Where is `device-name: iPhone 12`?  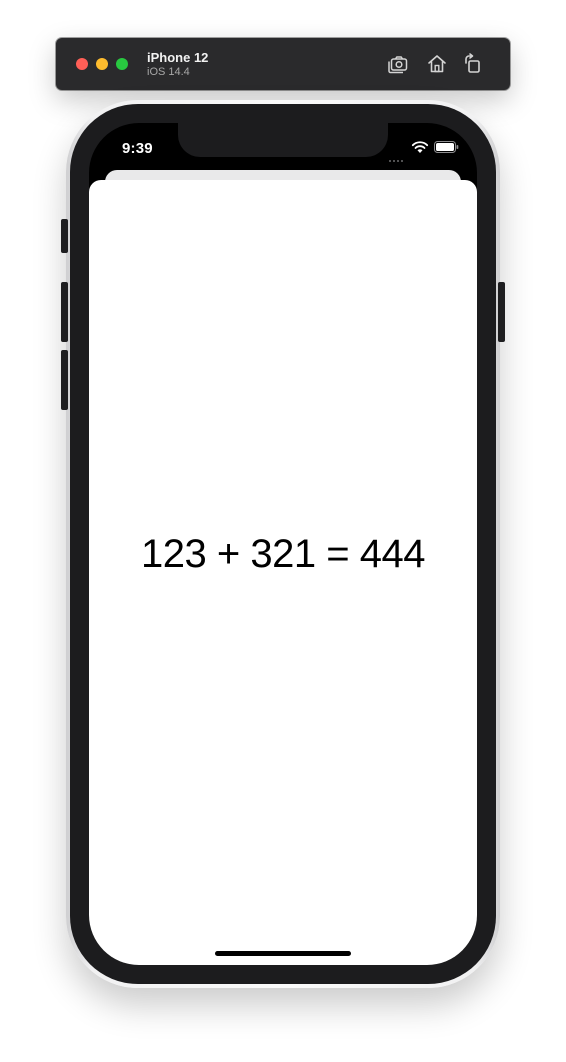 device-name: iPhone 12 is located at coordinates (178, 57).